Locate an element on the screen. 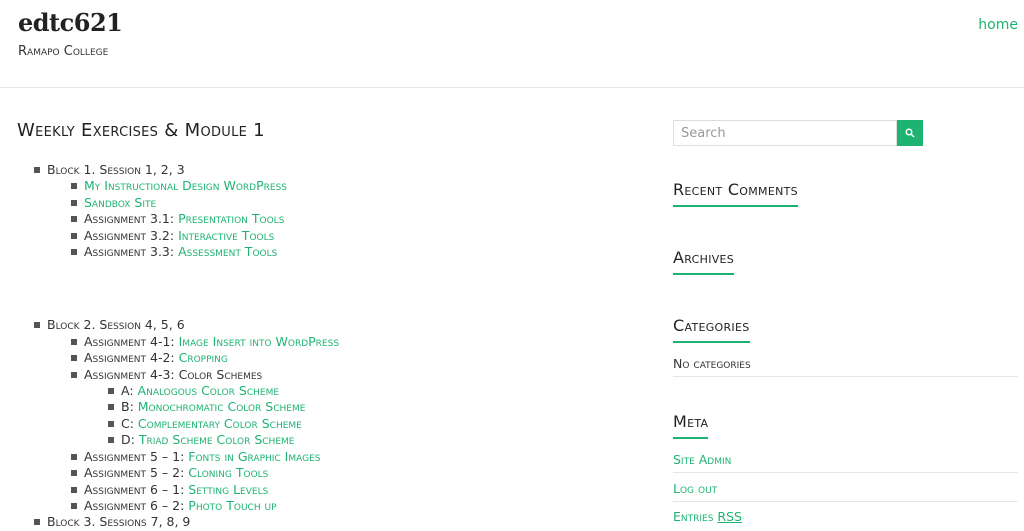  item-prefix: Assignment 6 – 1: is located at coordinates (136, 489).